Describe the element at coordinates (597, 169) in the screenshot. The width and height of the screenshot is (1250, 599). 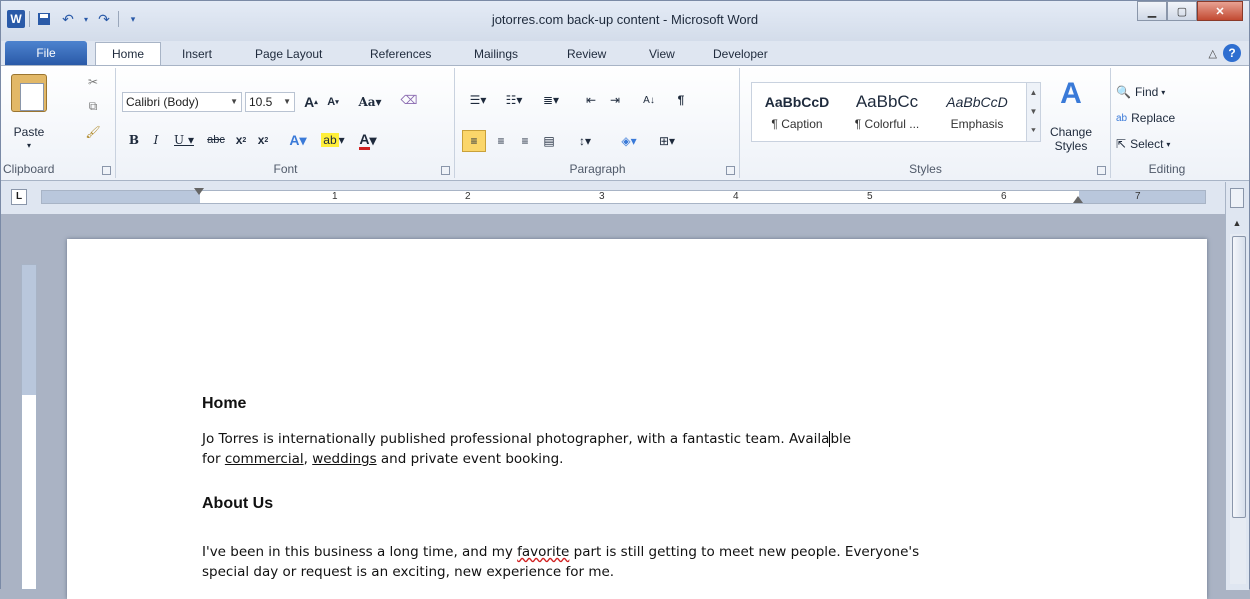
I see `paragraph-label: Paragraph` at that location.